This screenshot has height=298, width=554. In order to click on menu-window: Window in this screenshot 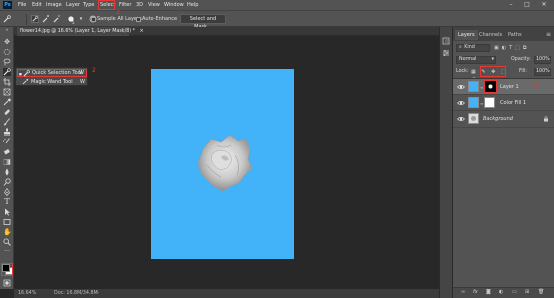, I will do `click(174, 5)`.